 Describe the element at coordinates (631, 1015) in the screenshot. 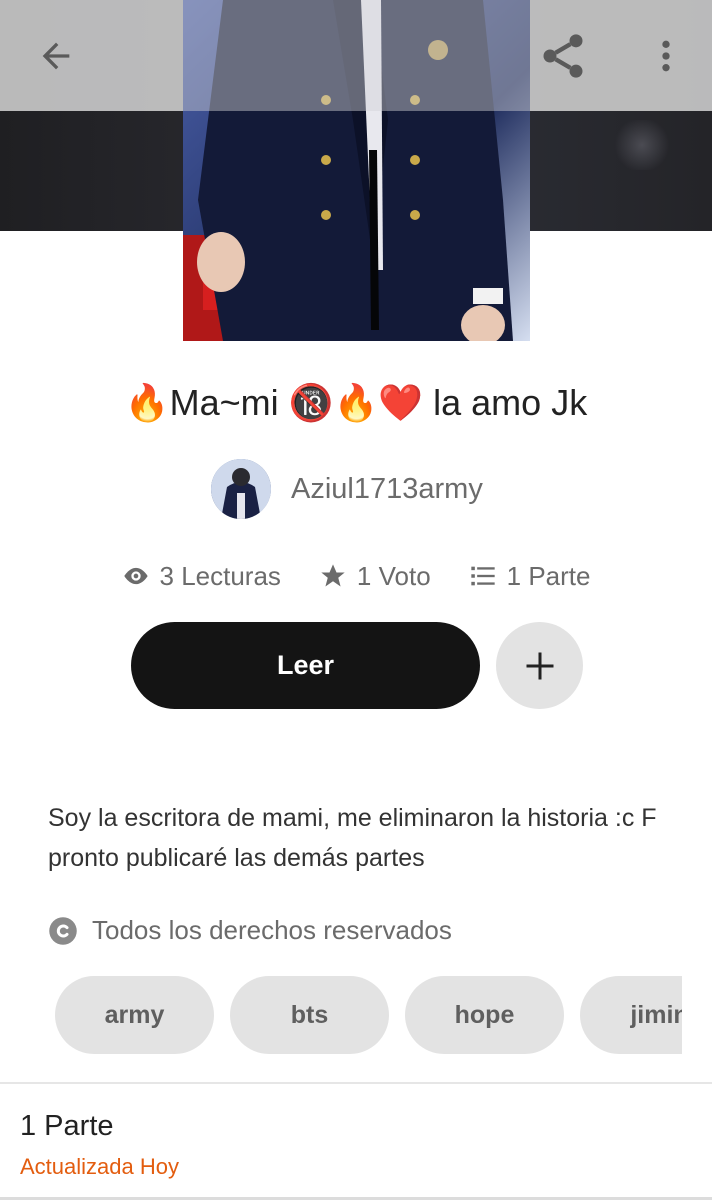

I see `tag-chip: jimin` at that location.